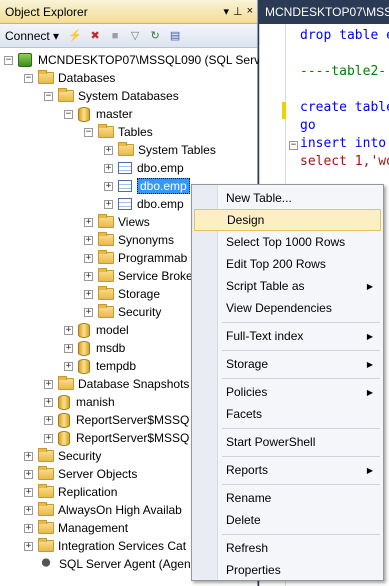 This screenshot has width=389, height=586. I want to click on tree-node: + Storage, so click(122, 294).